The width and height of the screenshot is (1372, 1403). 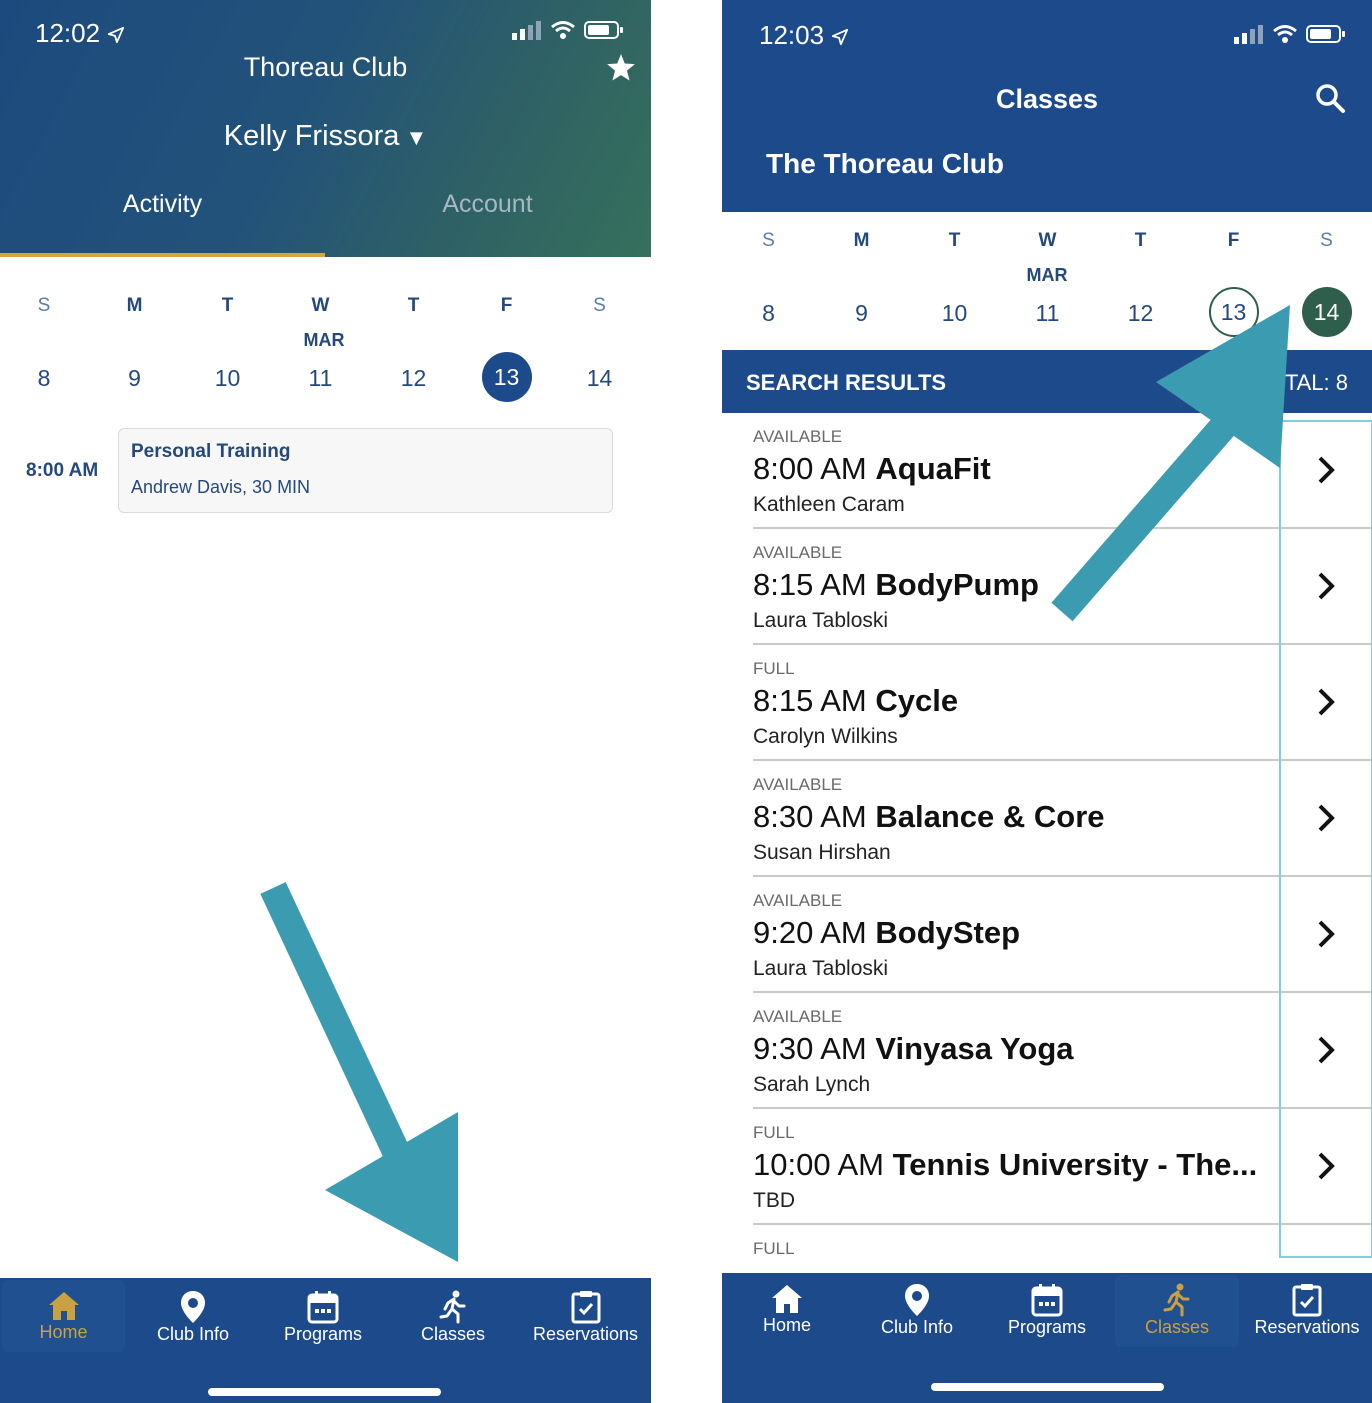 I want to click on class-instructor: Carolyn Wilkins, so click(x=825, y=736).